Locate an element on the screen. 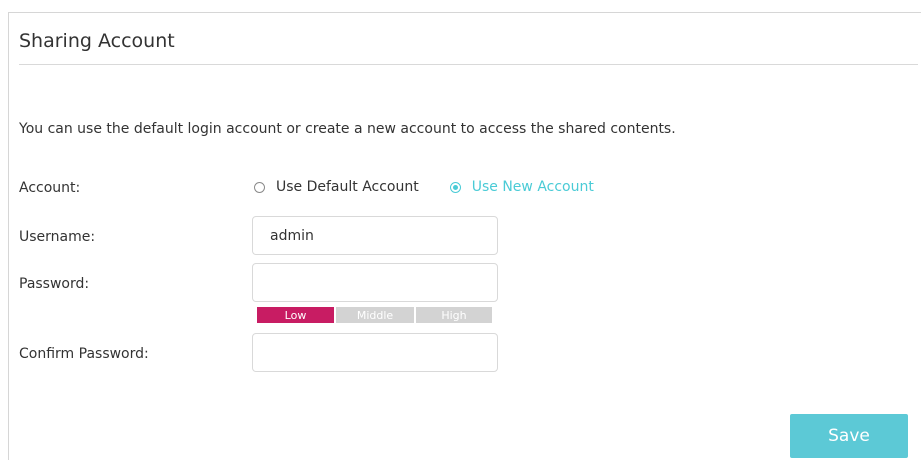 Image resolution: width=921 pixels, height=460 pixels. strength-middle: Middle is located at coordinates (375, 315).